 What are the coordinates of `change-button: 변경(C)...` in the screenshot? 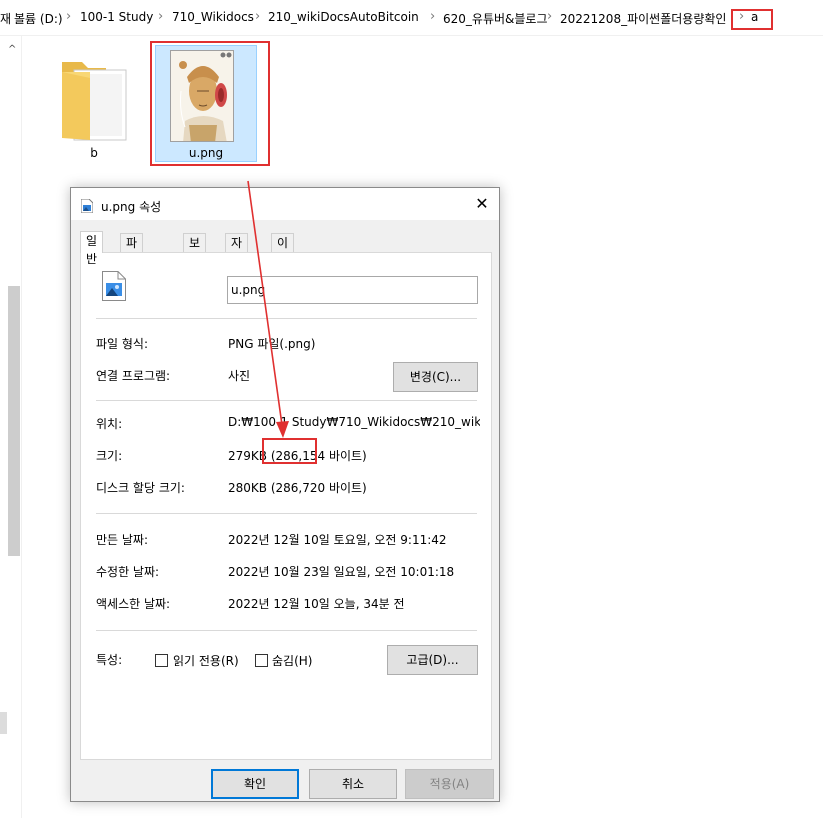 It's located at (435, 377).